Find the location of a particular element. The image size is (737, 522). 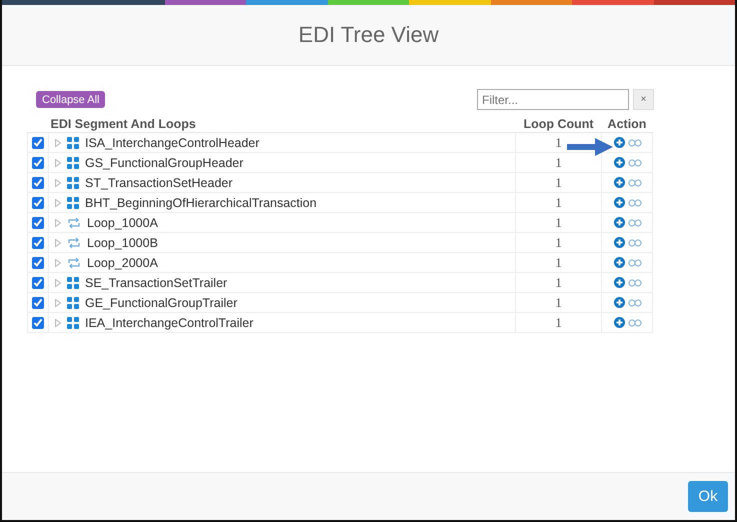

arrow-annotation is located at coordinates (590, 147).